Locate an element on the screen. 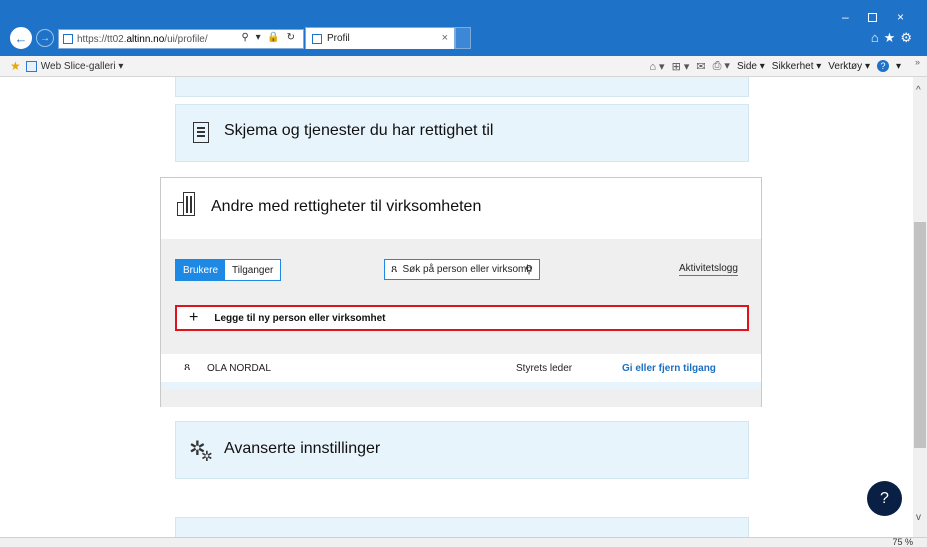 Image resolution: width=927 pixels, height=547 pixels. skjema-title: Skjema og tjenester du har rettighet til is located at coordinates (359, 130).